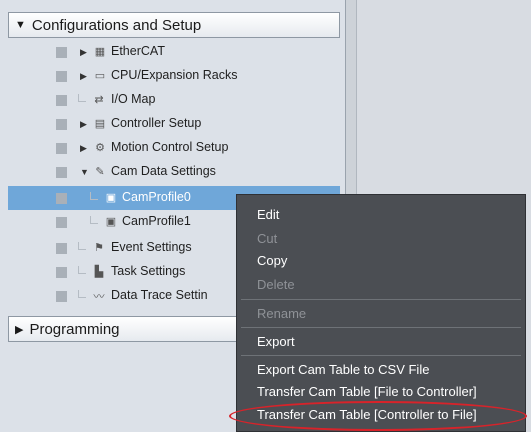  I want to click on tree-item-label: I/O Map, so click(133, 99).